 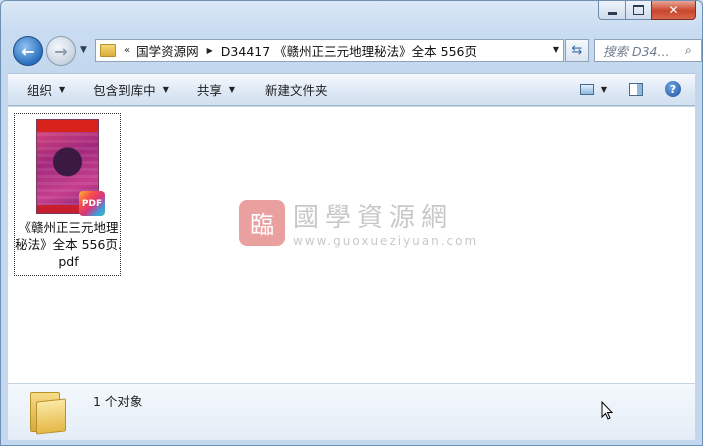 I want to click on details-pane: 1 个对象, so click(x=351, y=411).